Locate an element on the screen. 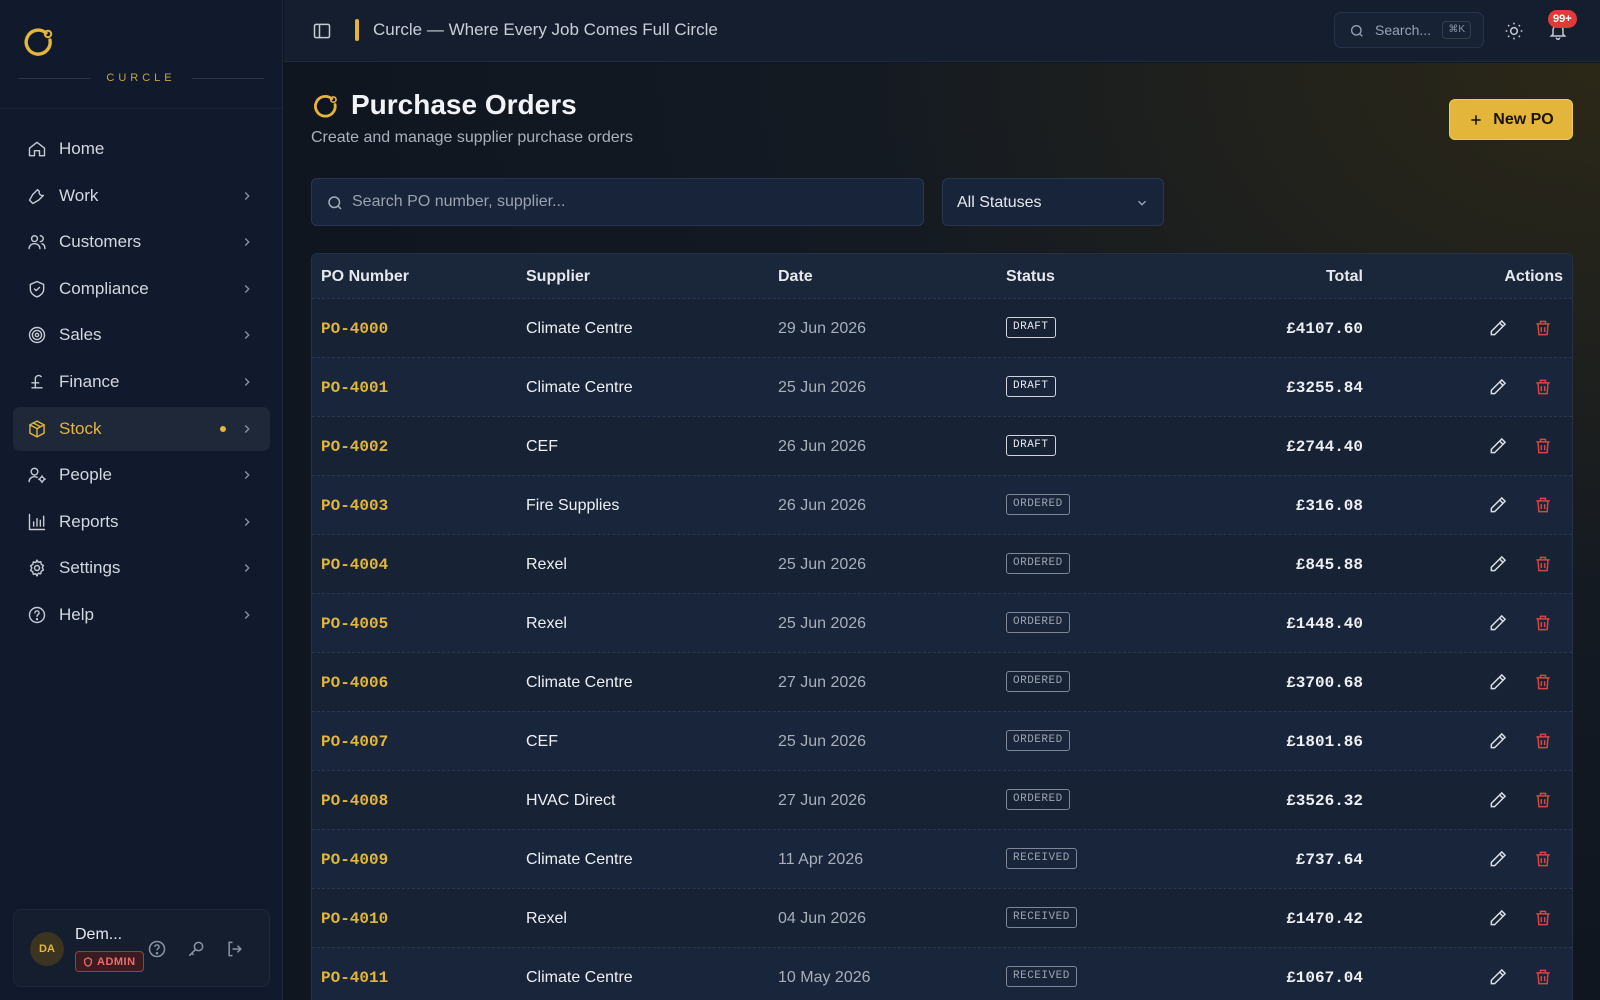  status-filter-value: All Statuses is located at coordinates (999, 202).